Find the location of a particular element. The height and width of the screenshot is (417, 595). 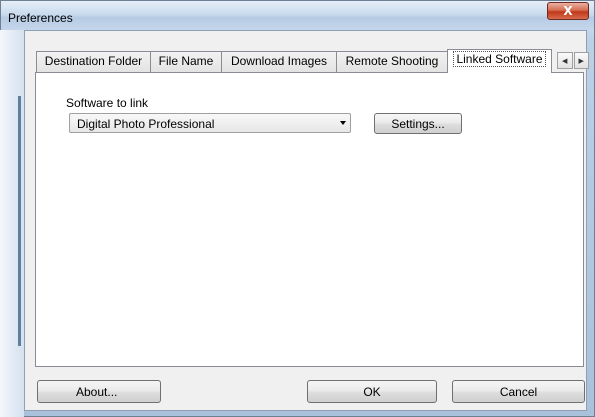

tab-linked-software: Linked Software is located at coordinates (499, 61).